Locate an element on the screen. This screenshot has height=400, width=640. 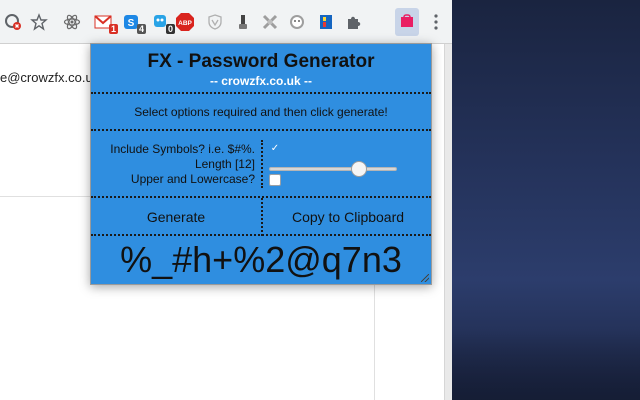
vpn-shield-icon is located at coordinates (215, 22).